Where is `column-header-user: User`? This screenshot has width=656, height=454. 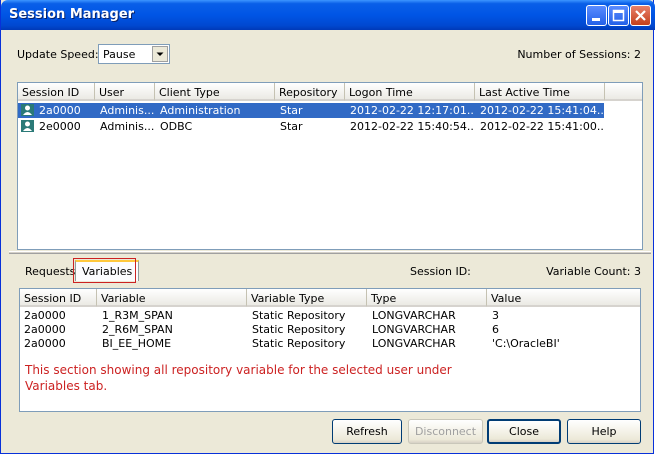 column-header-user: User is located at coordinates (125, 92).